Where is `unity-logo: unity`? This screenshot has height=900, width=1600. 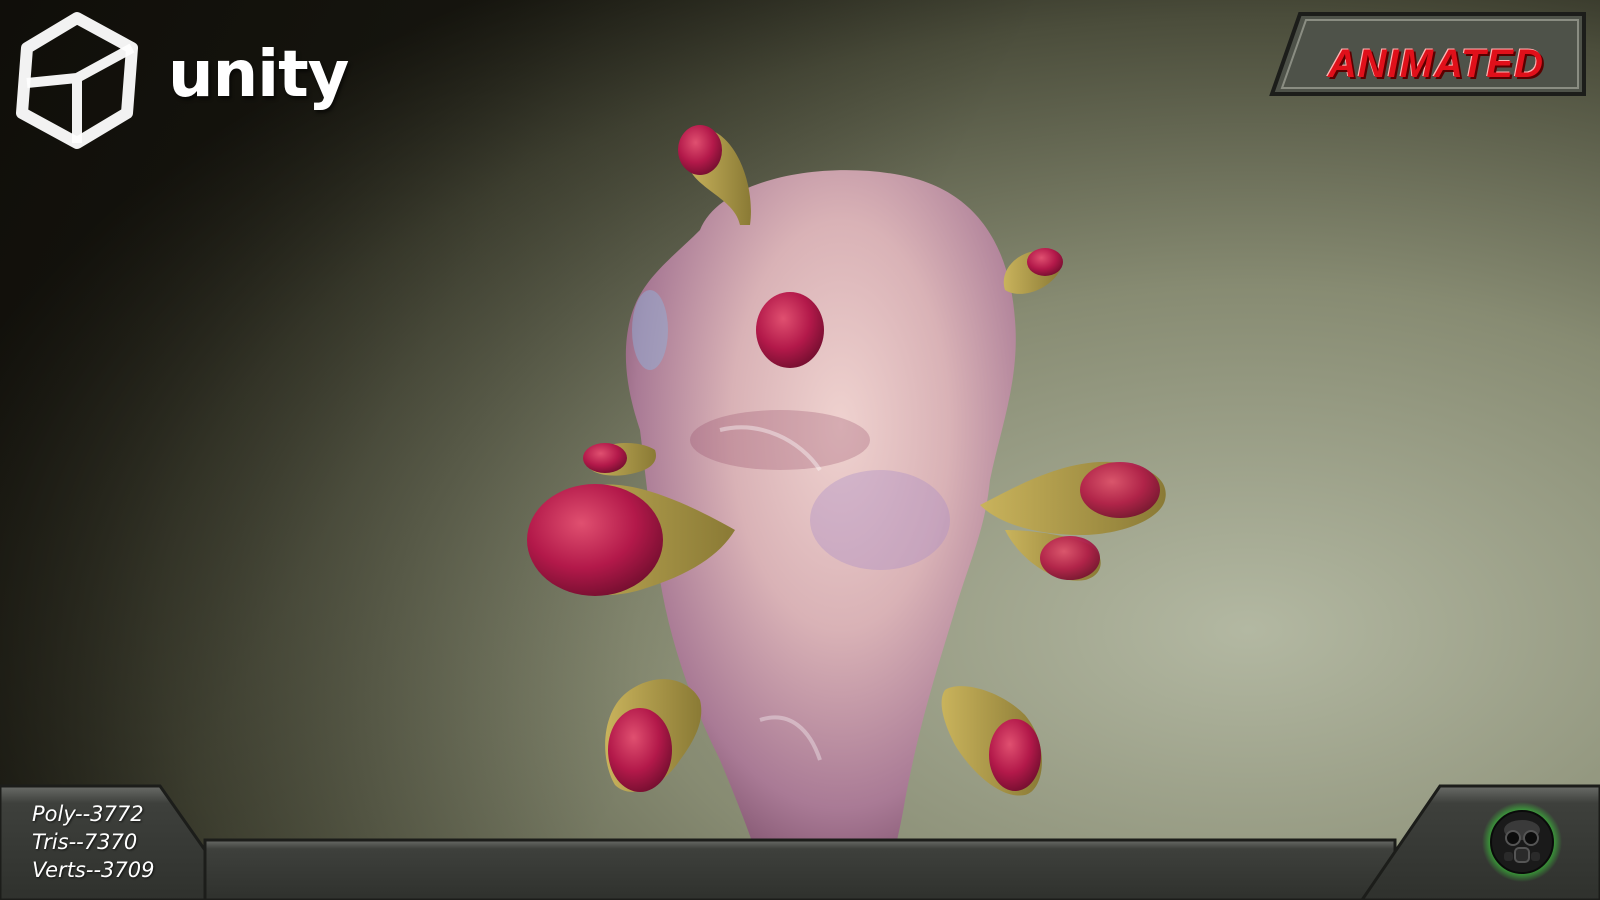 unity-logo: unity is located at coordinates (183, 69).